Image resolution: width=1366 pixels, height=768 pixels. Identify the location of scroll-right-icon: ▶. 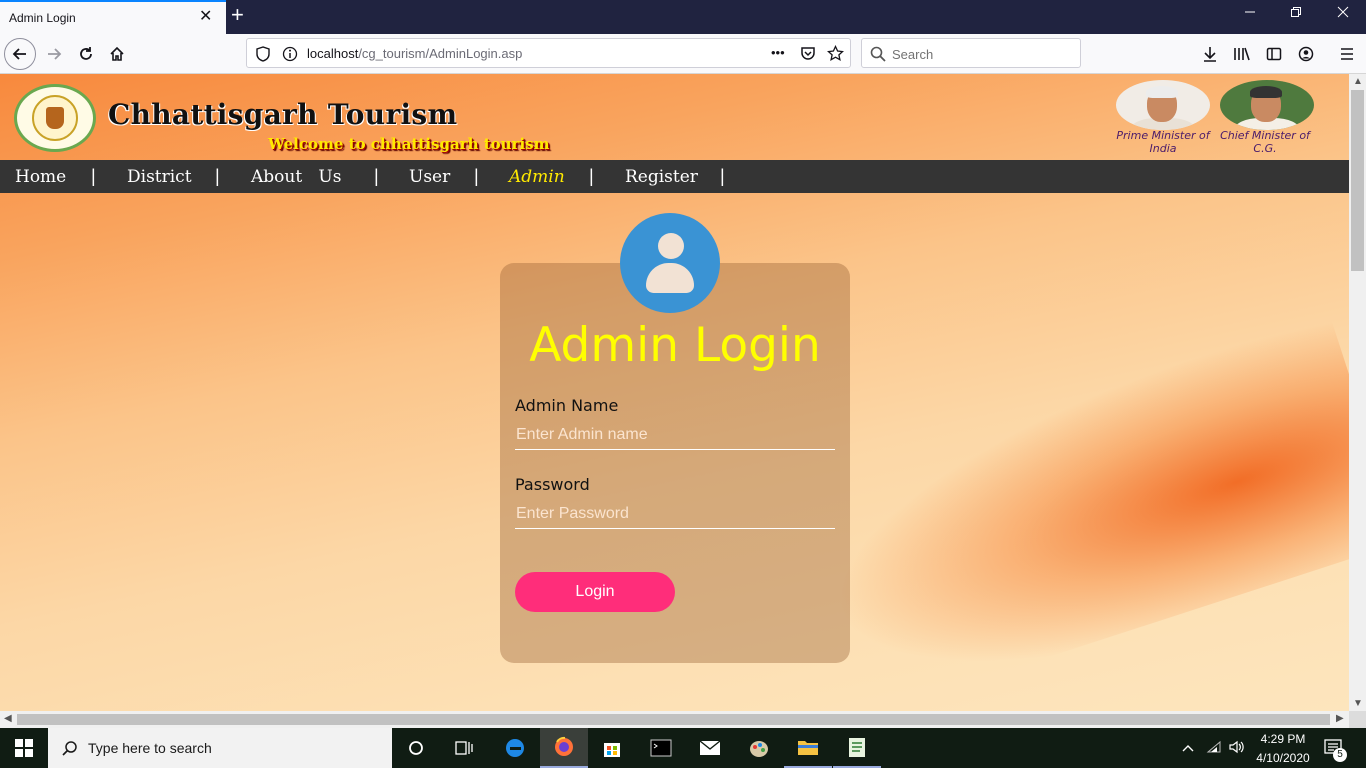
(1340, 719).